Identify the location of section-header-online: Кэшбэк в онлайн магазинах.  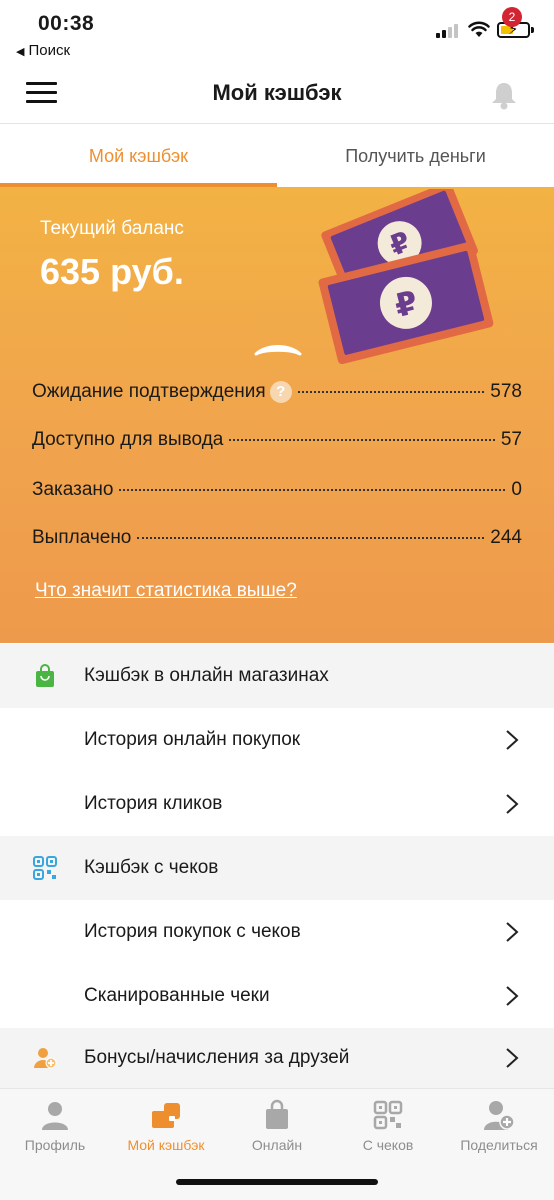
(277, 676).